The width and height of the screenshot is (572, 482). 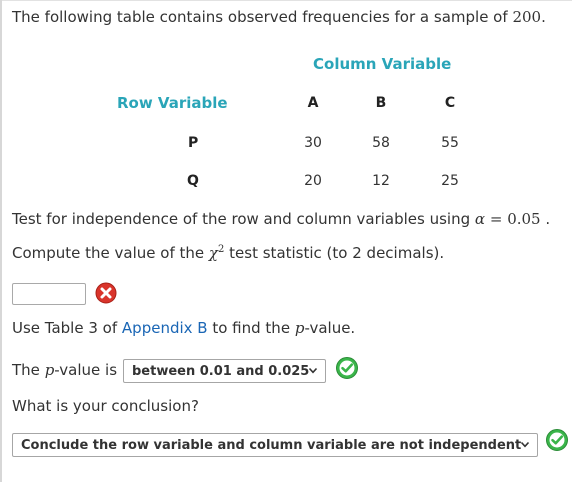 What do you see at coordinates (49, 370) in the screenshot?
I see `p-value-symbol: p` at bounding box center [49, 370].